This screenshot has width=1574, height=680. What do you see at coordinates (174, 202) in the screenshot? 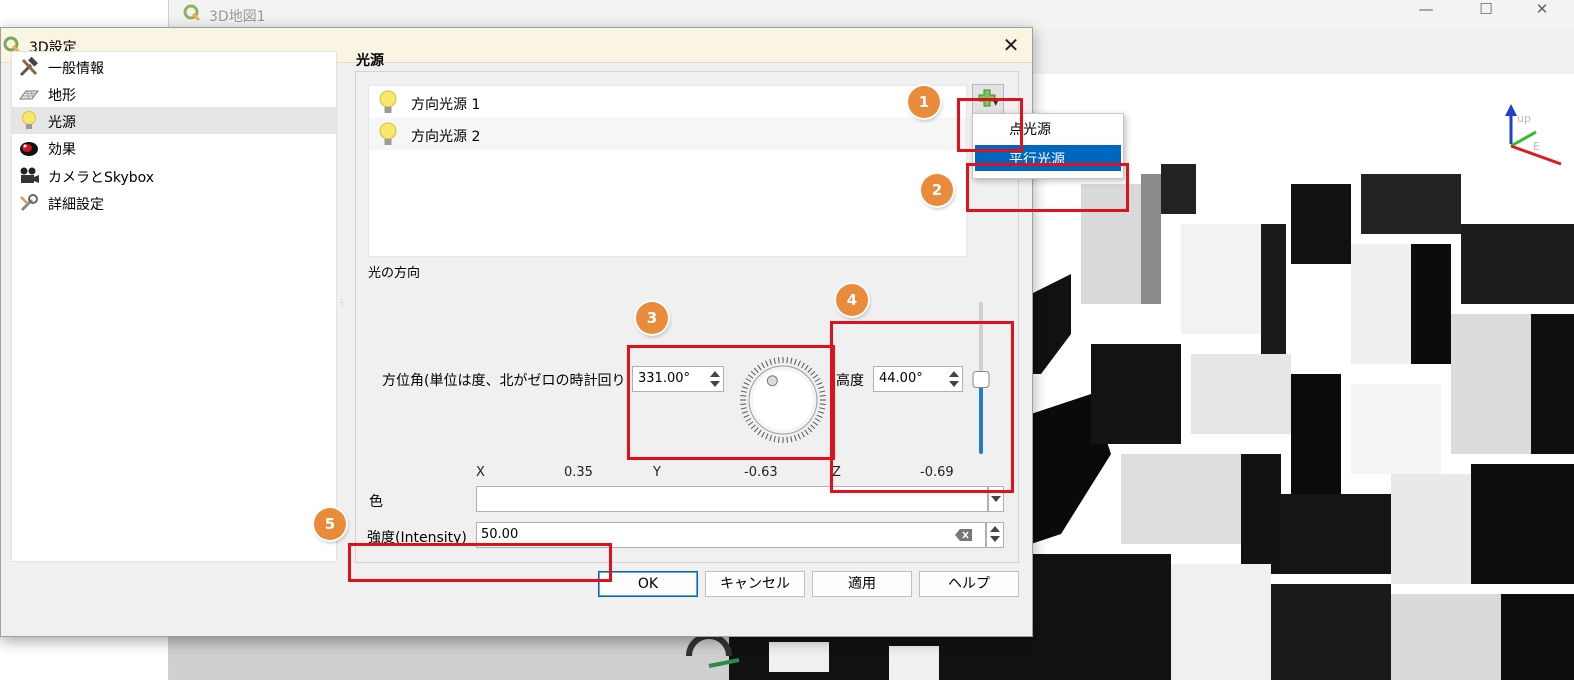
I see `nav-item-advanced: 詳細設定` at bounding box center [174, 202].